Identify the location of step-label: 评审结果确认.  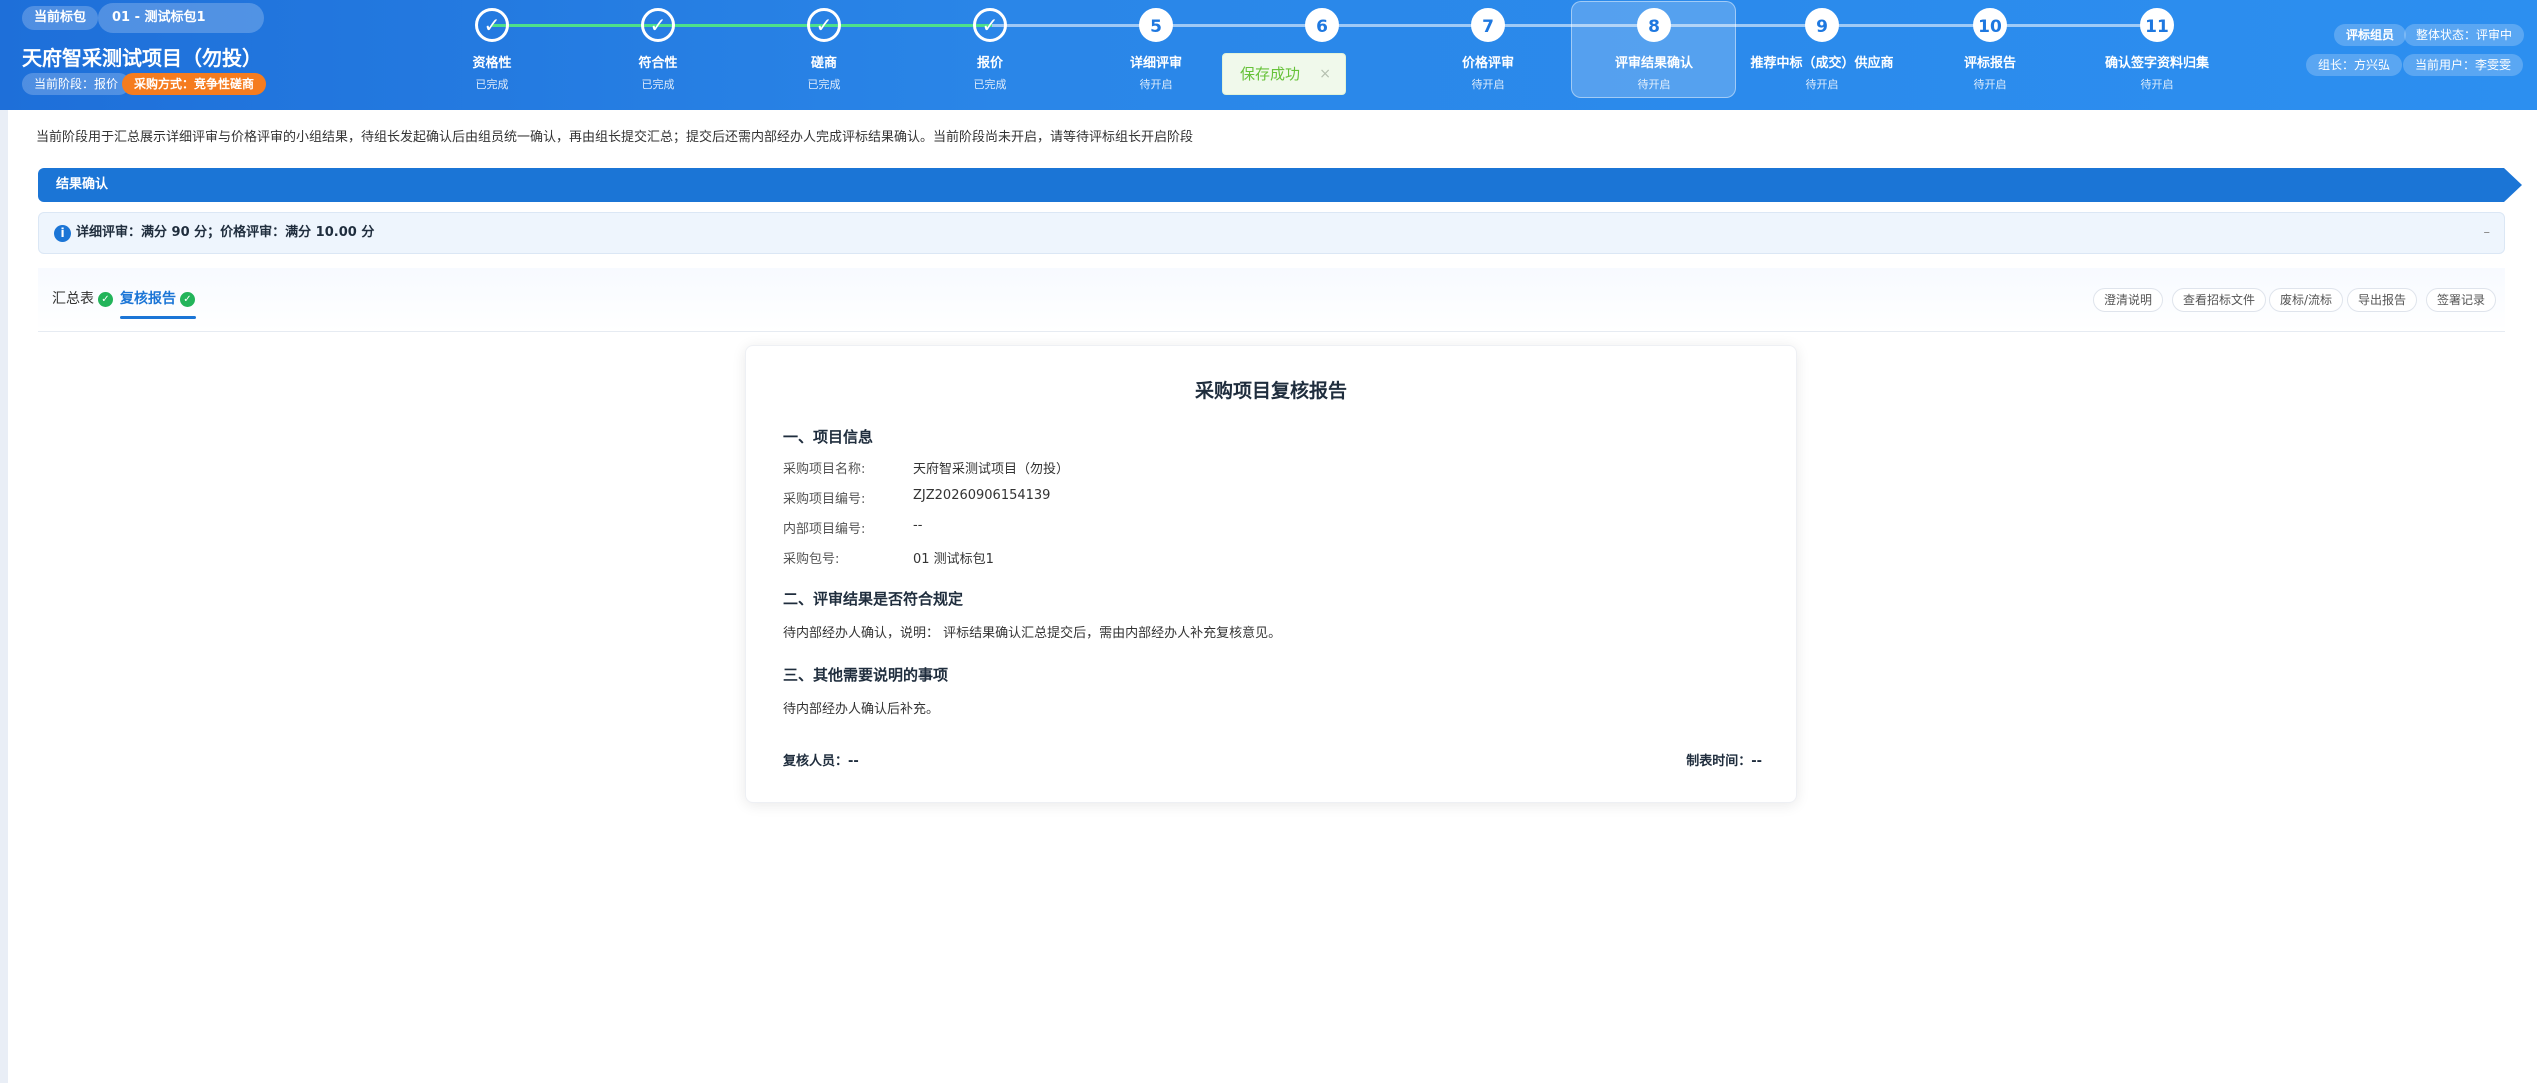
(1653, 63).